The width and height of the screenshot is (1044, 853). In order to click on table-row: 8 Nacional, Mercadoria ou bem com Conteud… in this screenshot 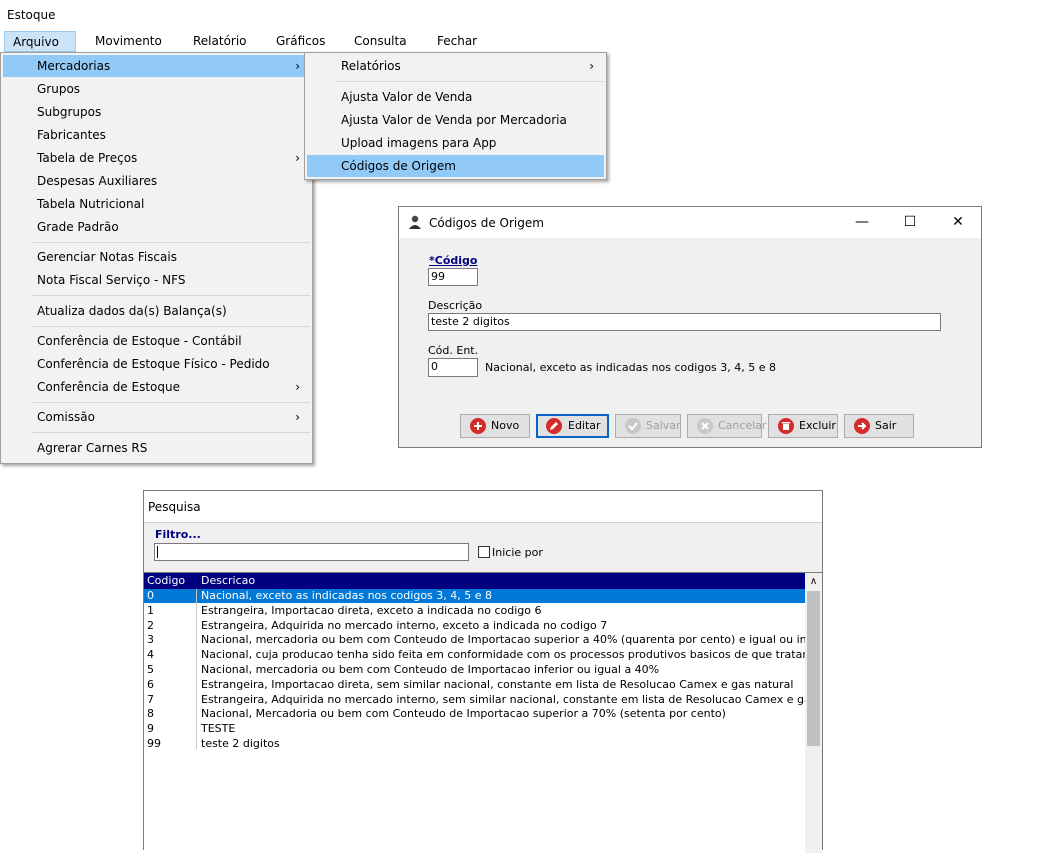, I will do `click(474, 714)`.